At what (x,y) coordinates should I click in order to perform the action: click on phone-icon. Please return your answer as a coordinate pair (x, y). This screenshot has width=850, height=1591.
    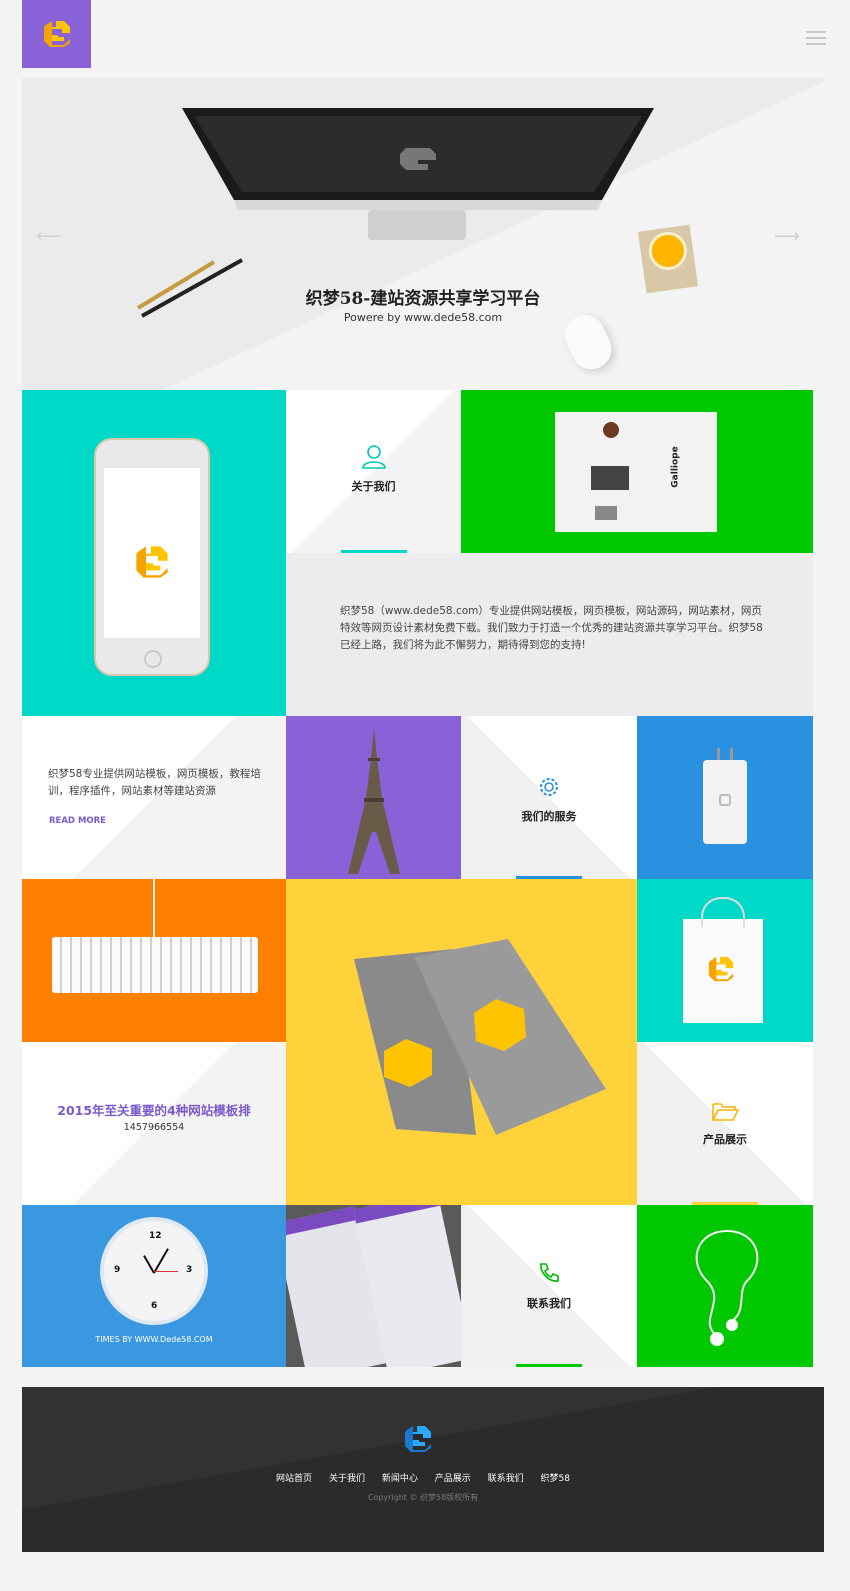
    Looking at the image, I should click on (549, 1272).